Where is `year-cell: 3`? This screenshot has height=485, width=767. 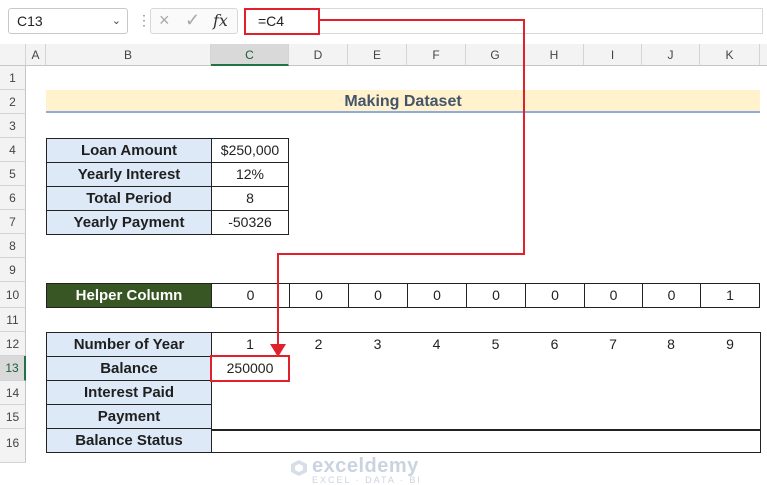 year-cell: 3 is located at coordinates (377, 344).